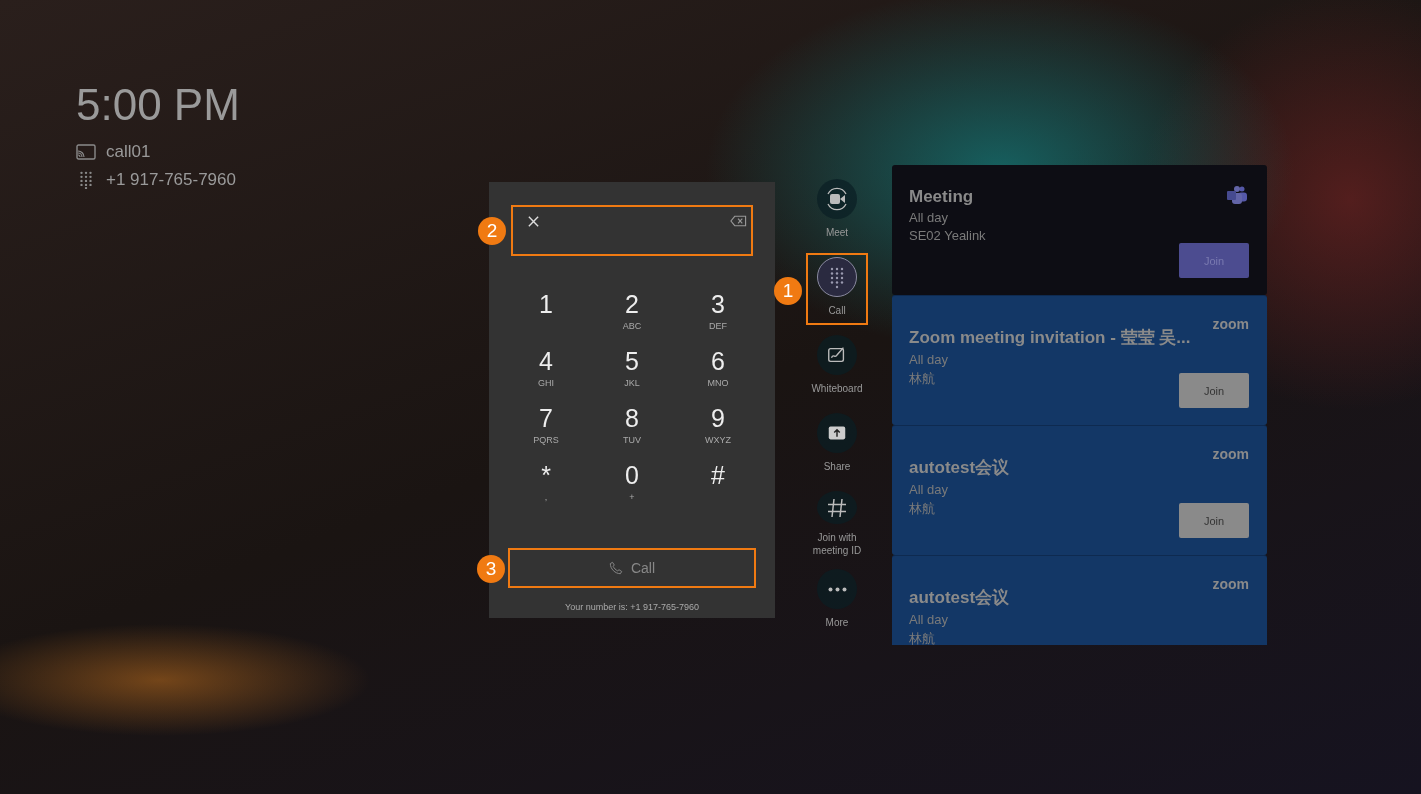 The height and width of the screenshot is (794, 1421). What do you see at coordinates (1079, 360) in the screenshot?
I see `meeting-card: Zoom meeting invitation - 莹莹 吴... zoom All day 林航 Join` at bounding box center [1079, 360].